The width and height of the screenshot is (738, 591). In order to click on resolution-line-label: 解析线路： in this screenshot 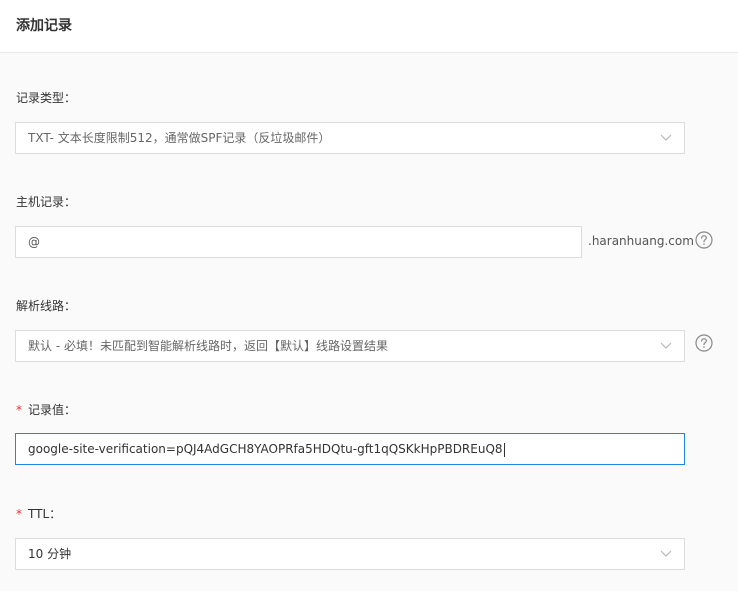, I will do `click(46, 306)`.